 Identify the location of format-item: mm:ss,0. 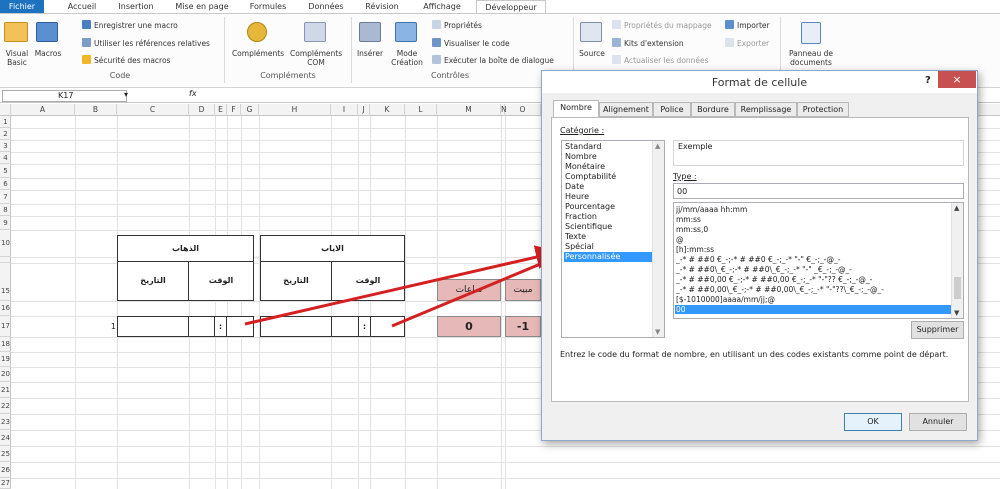
(813, 229).